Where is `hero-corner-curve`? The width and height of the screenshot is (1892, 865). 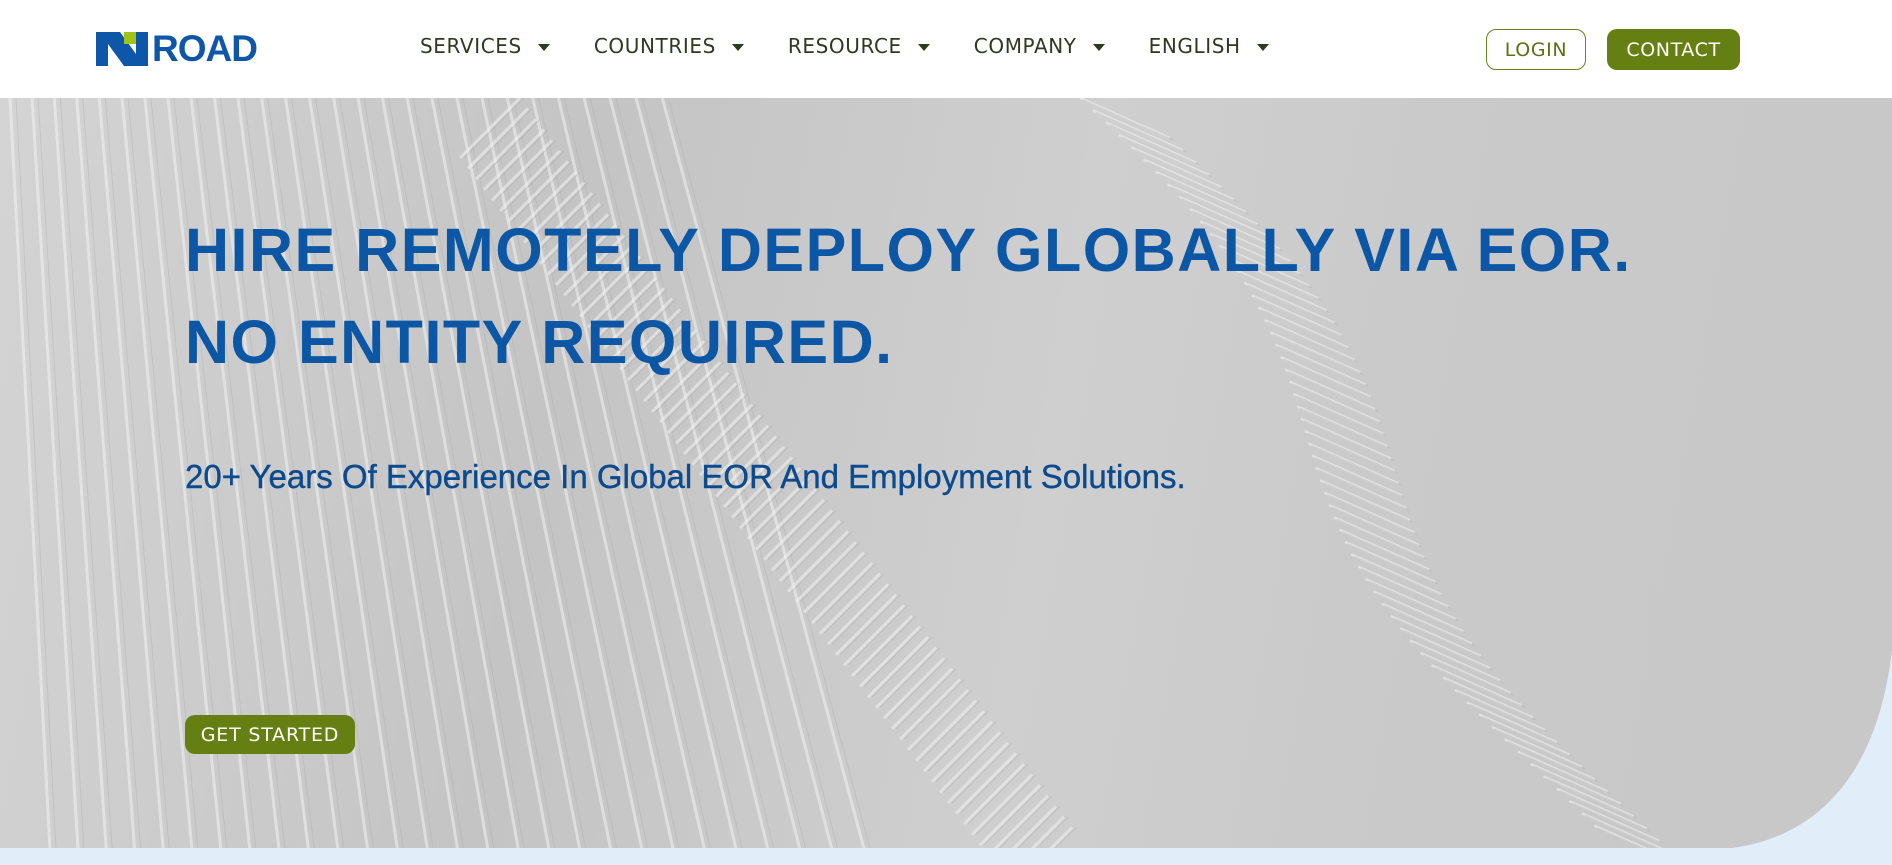 hero-corner-curve is located at coordinates (1802, 750).